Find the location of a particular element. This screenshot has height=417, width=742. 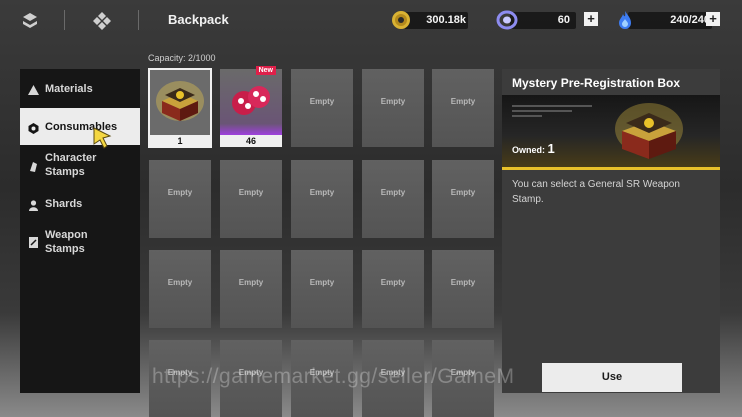

top-bar: Backpack 300.18k 60 + 240/240 + is located at coordinates (371, 22).